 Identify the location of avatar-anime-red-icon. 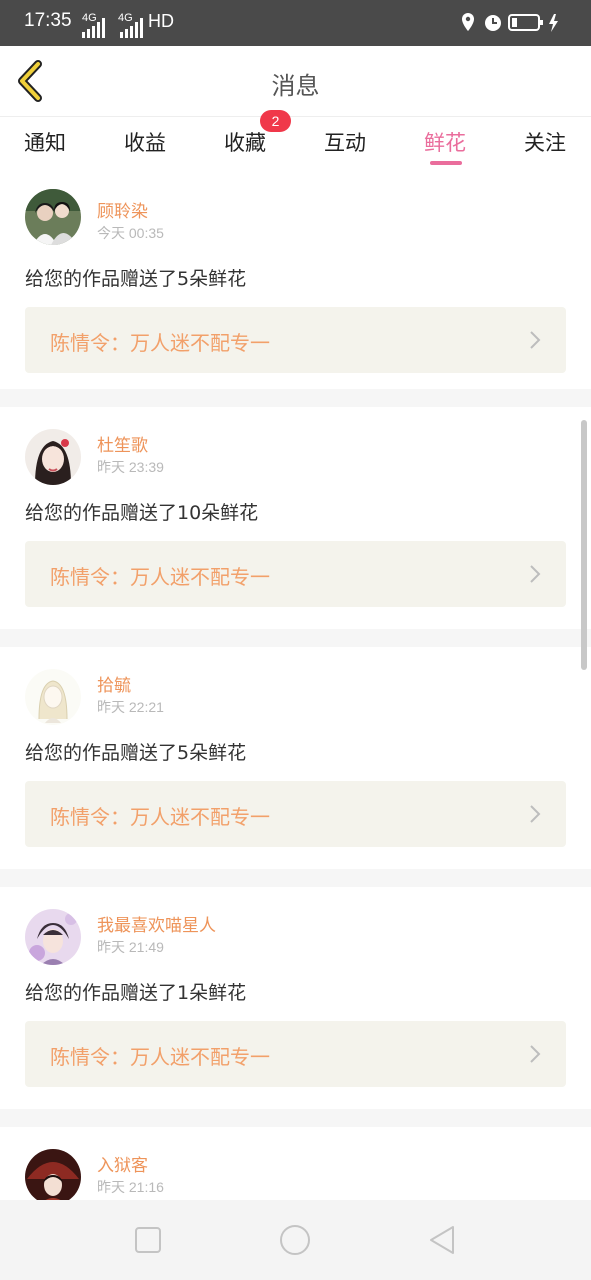
(53, 1174).